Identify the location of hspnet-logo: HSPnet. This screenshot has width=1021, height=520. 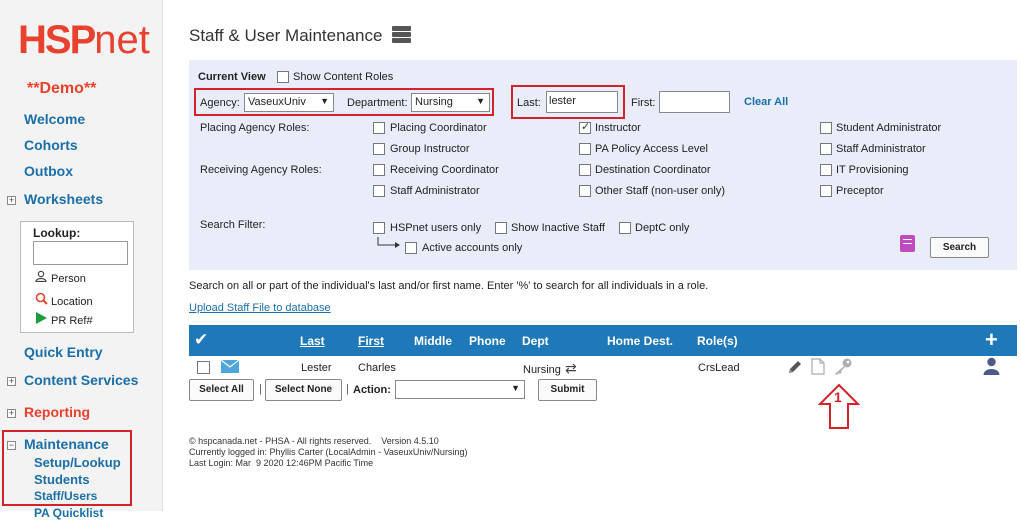
(84, 40).